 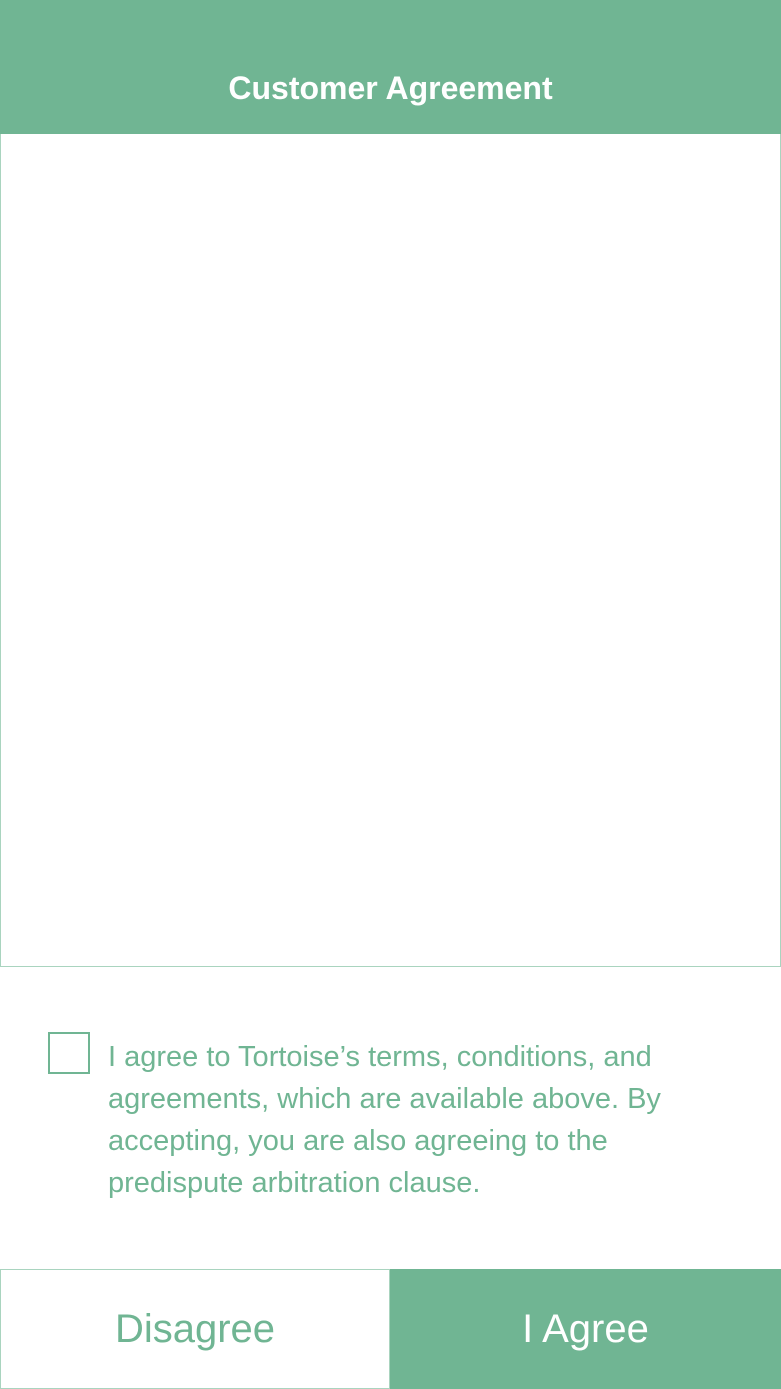 What do you see at coordinates (585, 1329) in the screenshot?
I see `agree-button: I Agree` at bounding box center [585, 1329].